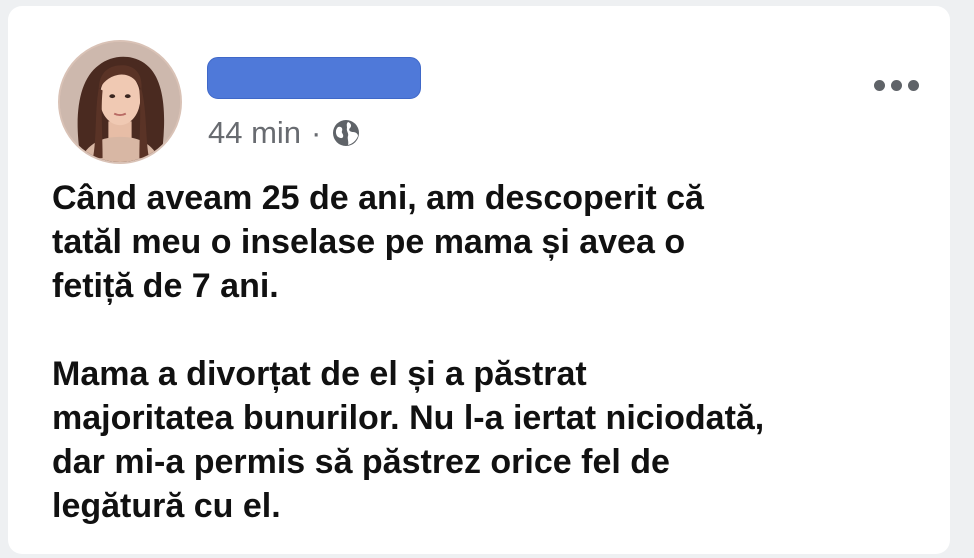 This screenshot has width=974, height=558. Describe the element at coordinates (254, 133) in the screenshot. I see `post-time: 44 min` at that location.